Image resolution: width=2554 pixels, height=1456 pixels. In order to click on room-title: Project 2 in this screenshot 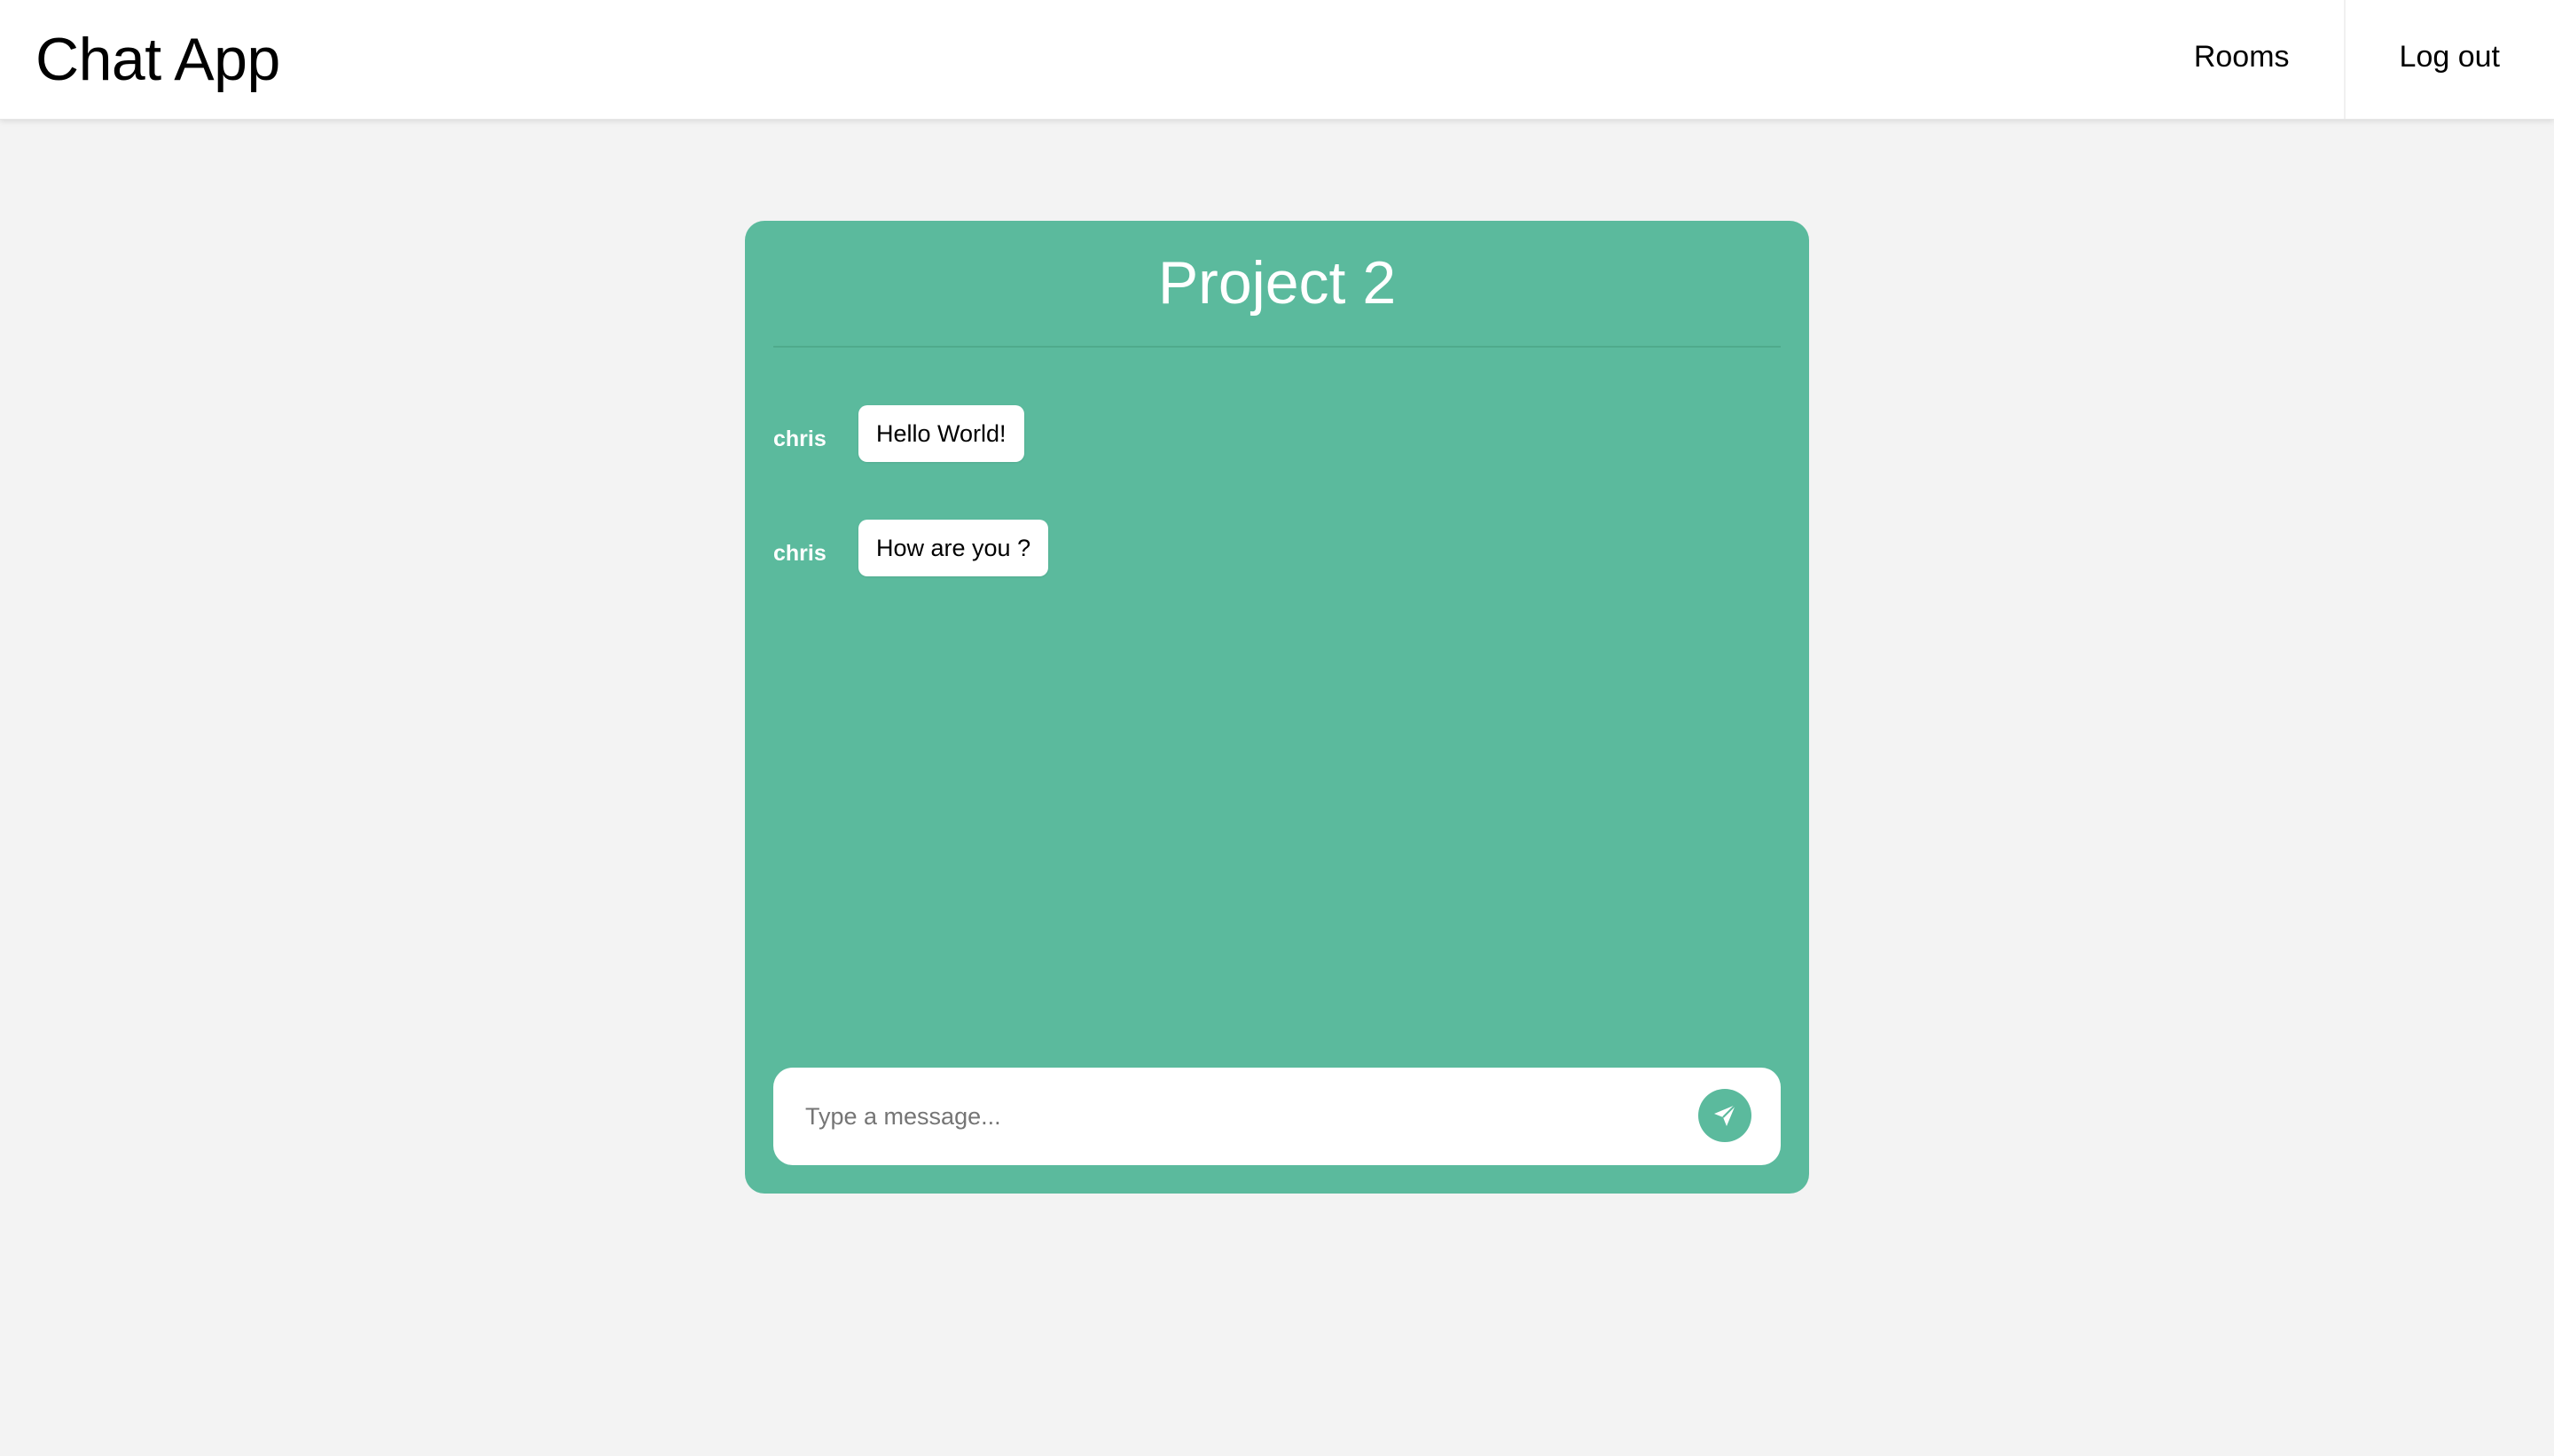, I will do `click(1277, 283)`.